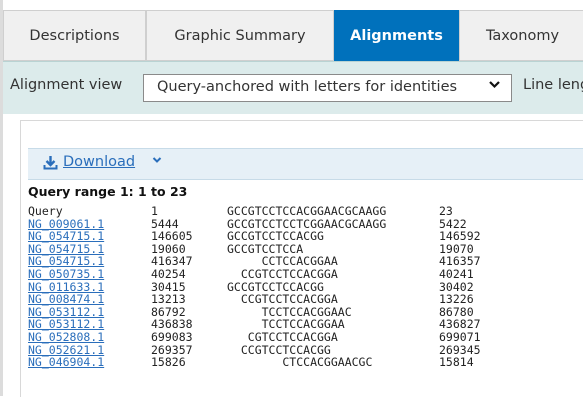  Describe the element at coordinates (521, 35) in the screenshot. I see `tab-taxonomy: Taxonomy` at that location.